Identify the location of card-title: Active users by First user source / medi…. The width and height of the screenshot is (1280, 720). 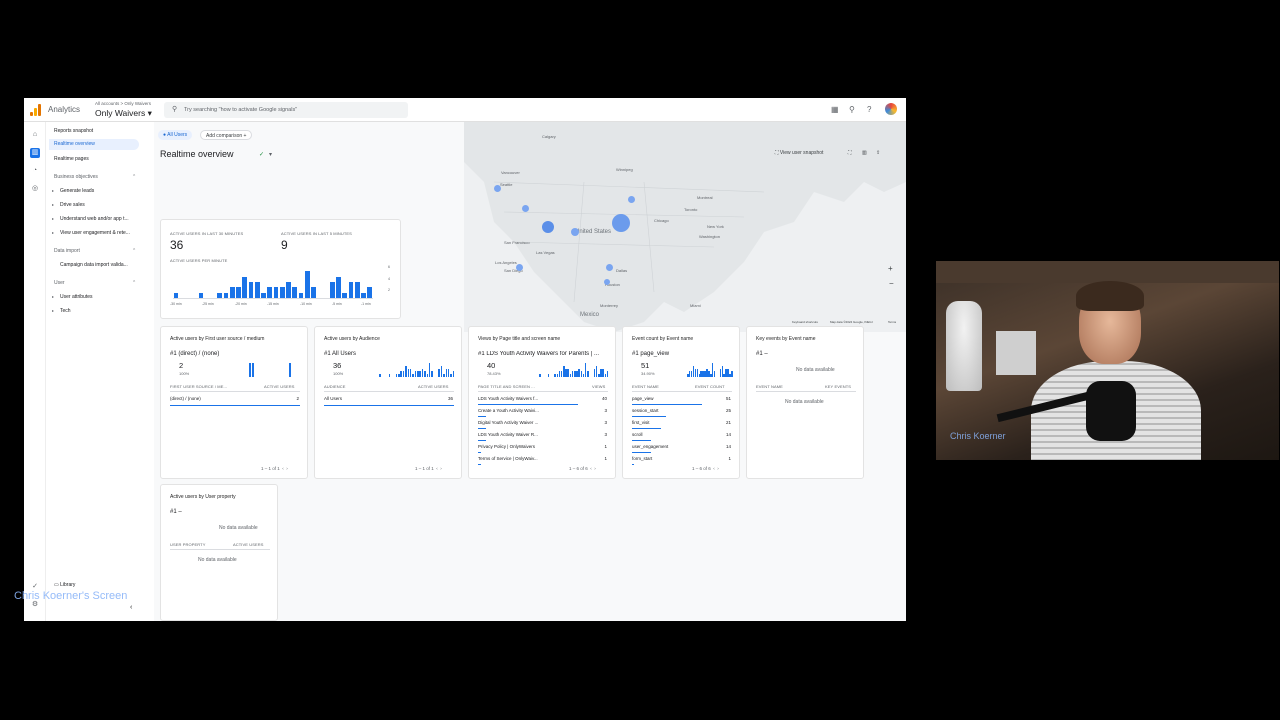
(217, 339).